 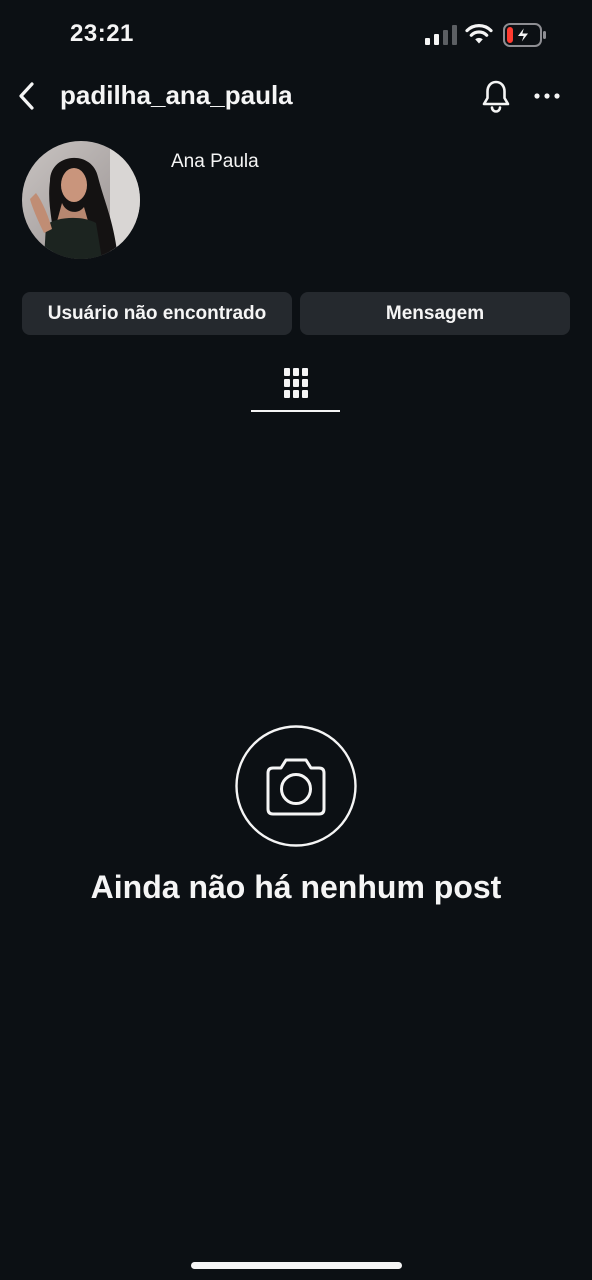 I want to click on home-indicator, so click(x=296, y=1265).